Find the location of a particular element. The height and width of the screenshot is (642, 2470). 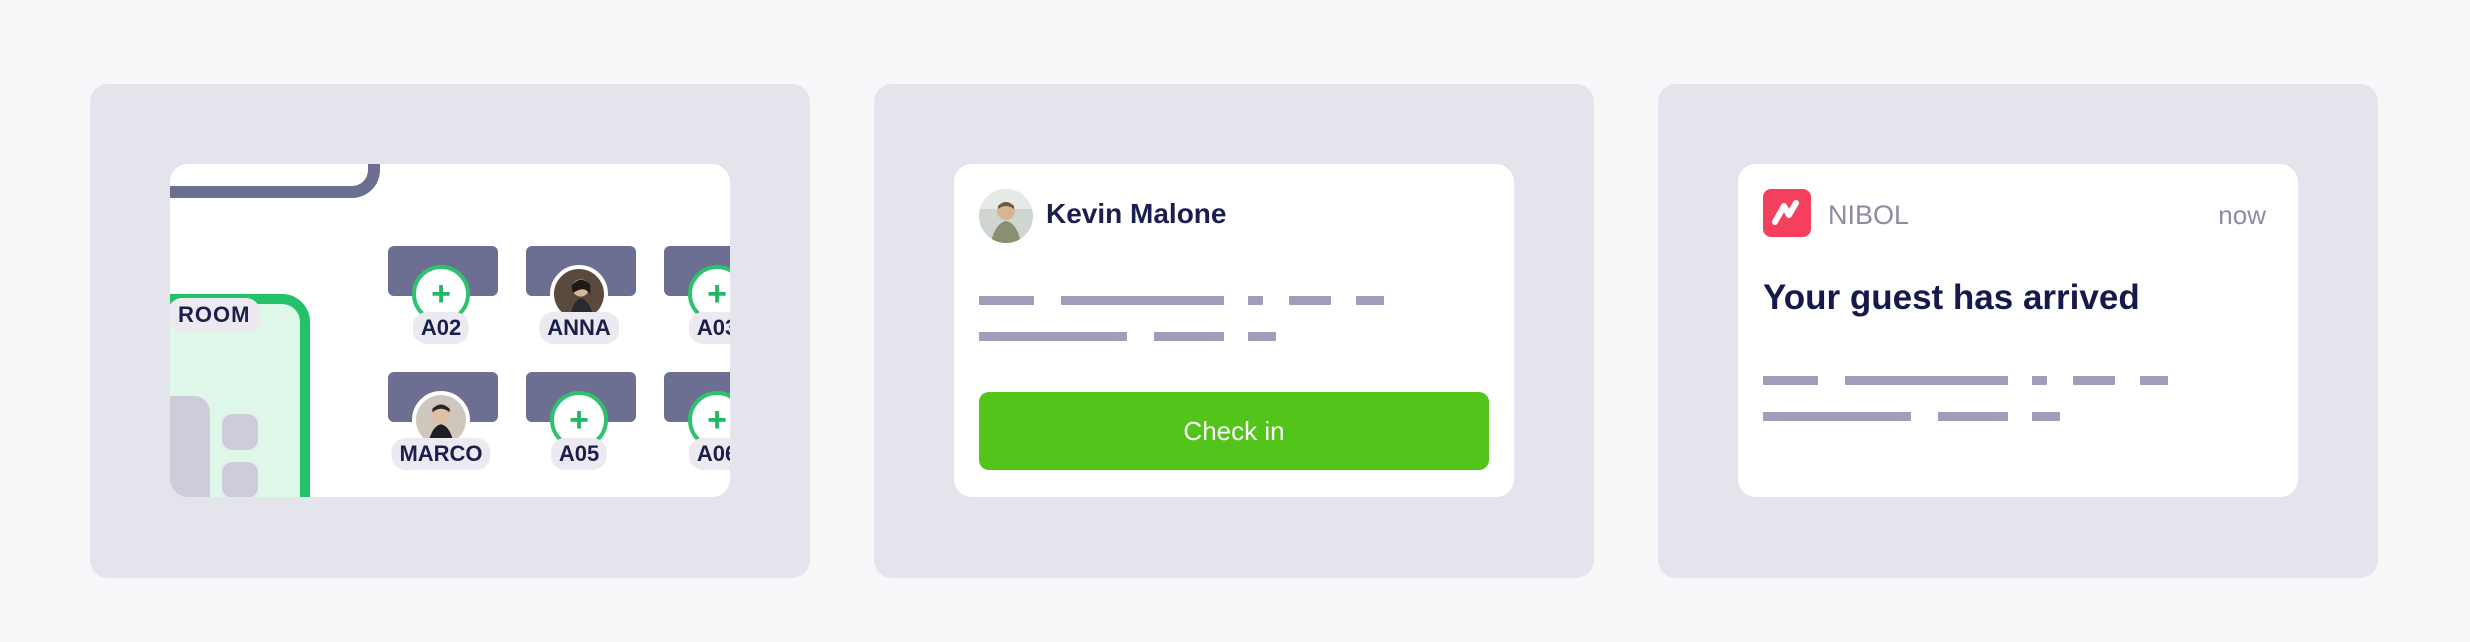

room-label: ROOM is located at coordinates (215, 315).